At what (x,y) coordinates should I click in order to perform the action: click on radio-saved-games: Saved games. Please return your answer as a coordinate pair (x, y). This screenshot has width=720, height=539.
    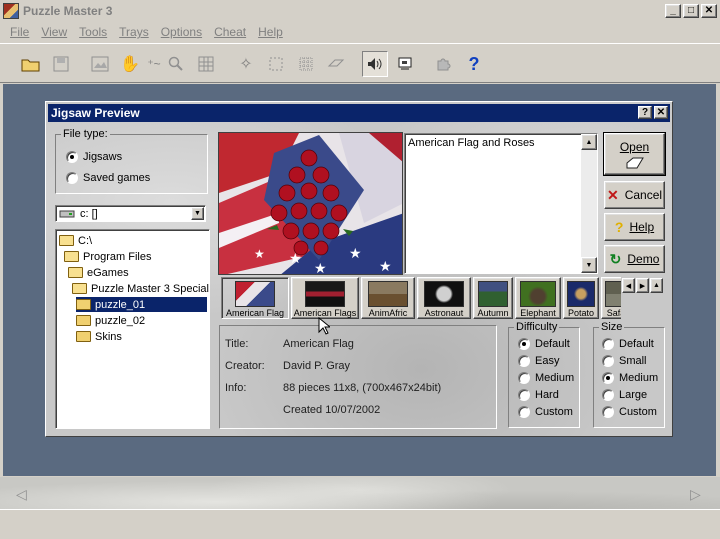
    Looking at the image, I should click on (108, 178).